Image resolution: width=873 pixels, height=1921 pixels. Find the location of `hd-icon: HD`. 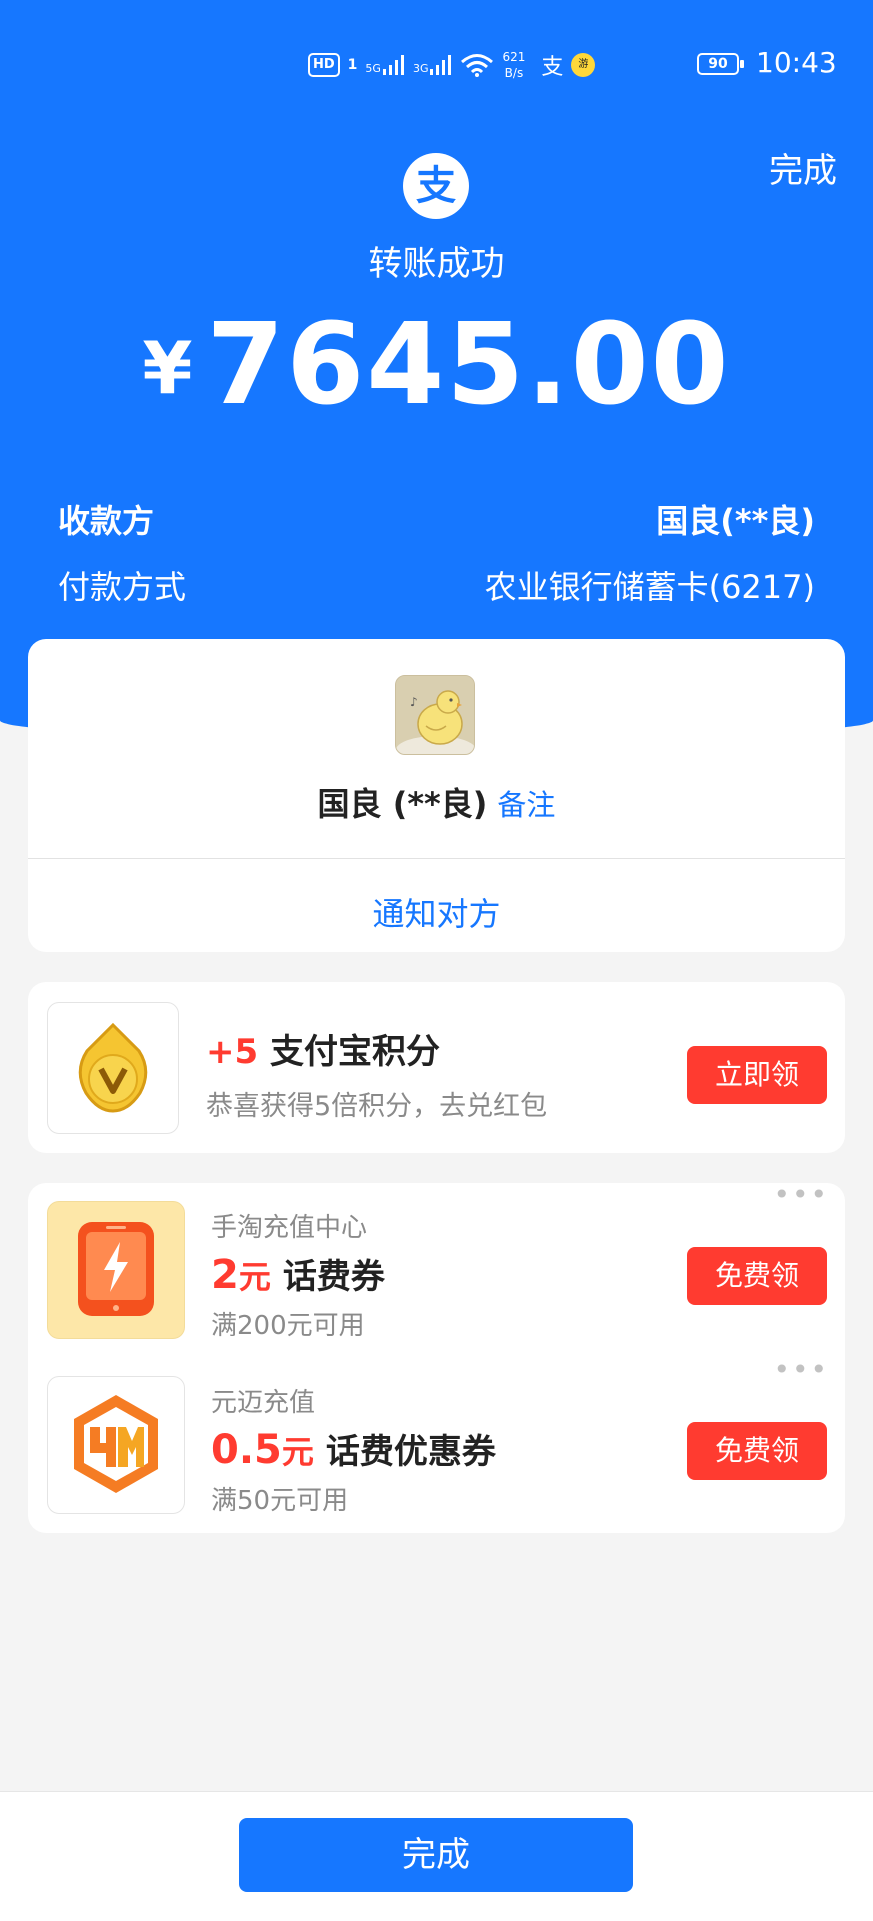

hd-icon: HD is located at coordinates (324, 65).